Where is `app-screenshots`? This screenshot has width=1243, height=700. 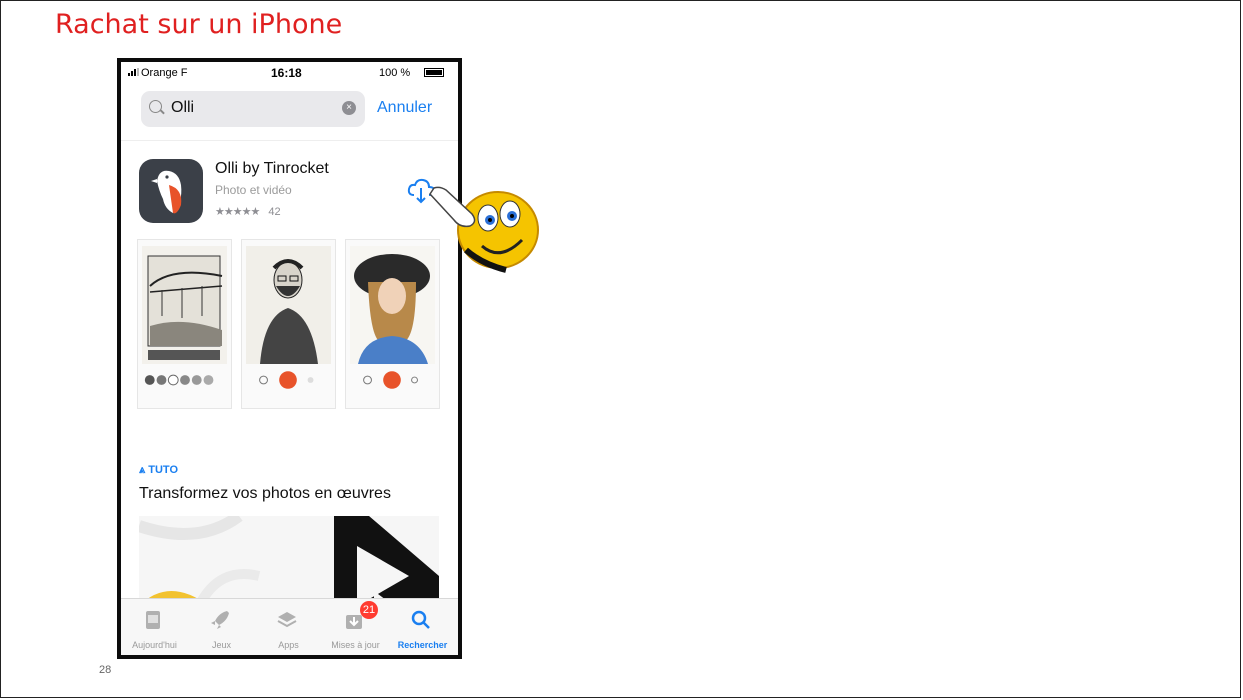 app-screenshots is located at coordinates (292, 325).